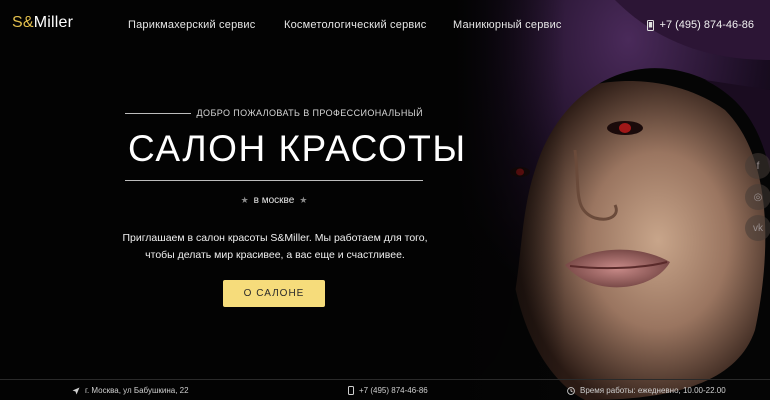  What do you see at coordinates (653, 390) in the screenshot?
I see `footer-hours-text: Время работы: ежедневно, 10.00-22.00` at bounding box center [653, 390].